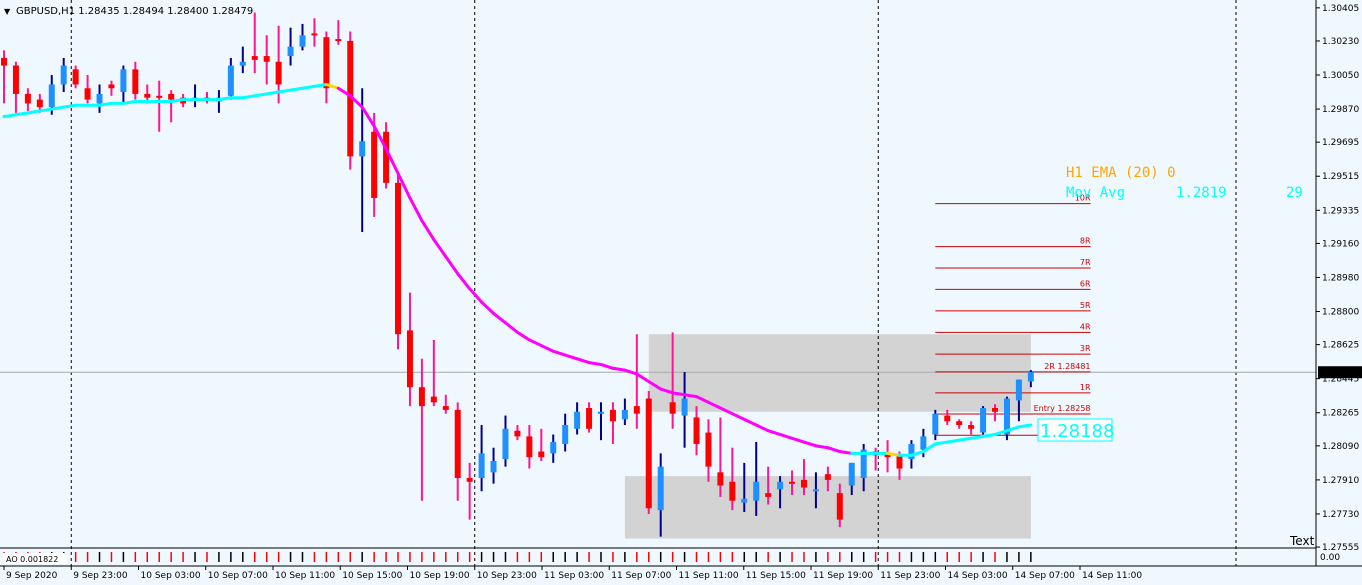  Describe the element at coordinates (1340, 414) in the screenshot. I see `price-tick-label: 1.28265` at that location.